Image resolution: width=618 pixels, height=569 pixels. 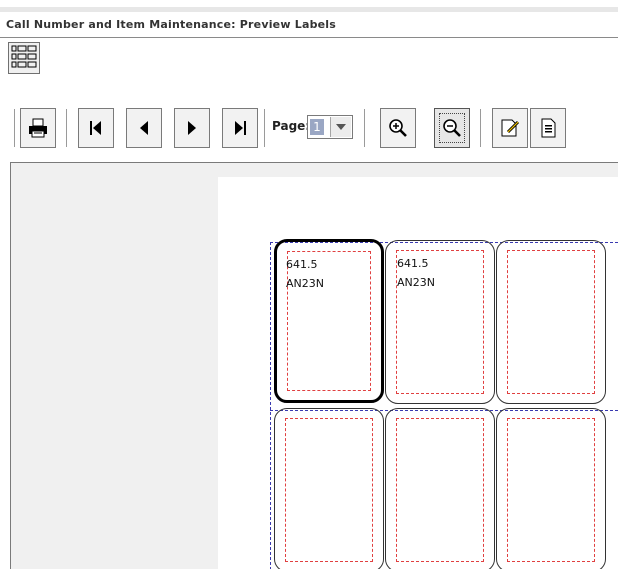 I want to click on previous-page-button, so click(x=144, y=128).